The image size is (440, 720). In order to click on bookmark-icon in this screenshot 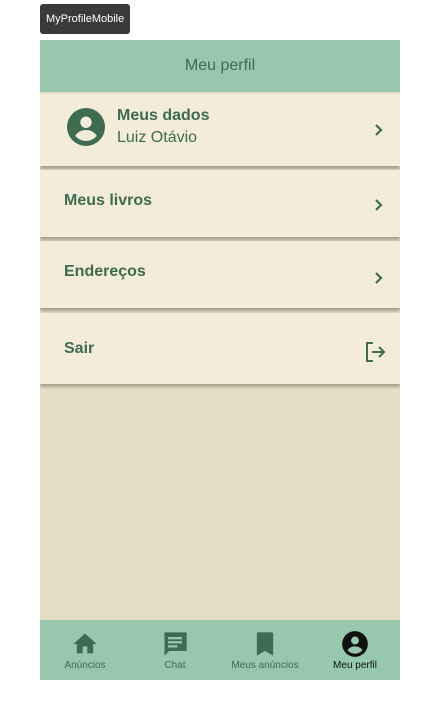, I will do `click(265, 644)`.